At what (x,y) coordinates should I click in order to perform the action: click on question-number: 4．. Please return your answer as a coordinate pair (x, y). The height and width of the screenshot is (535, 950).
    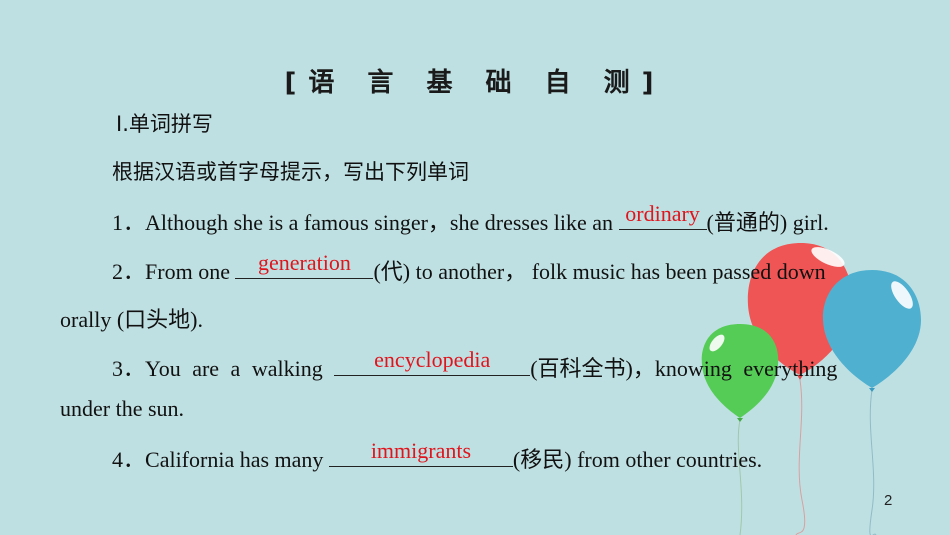
    Looking at the image, I should click on (129, 459).